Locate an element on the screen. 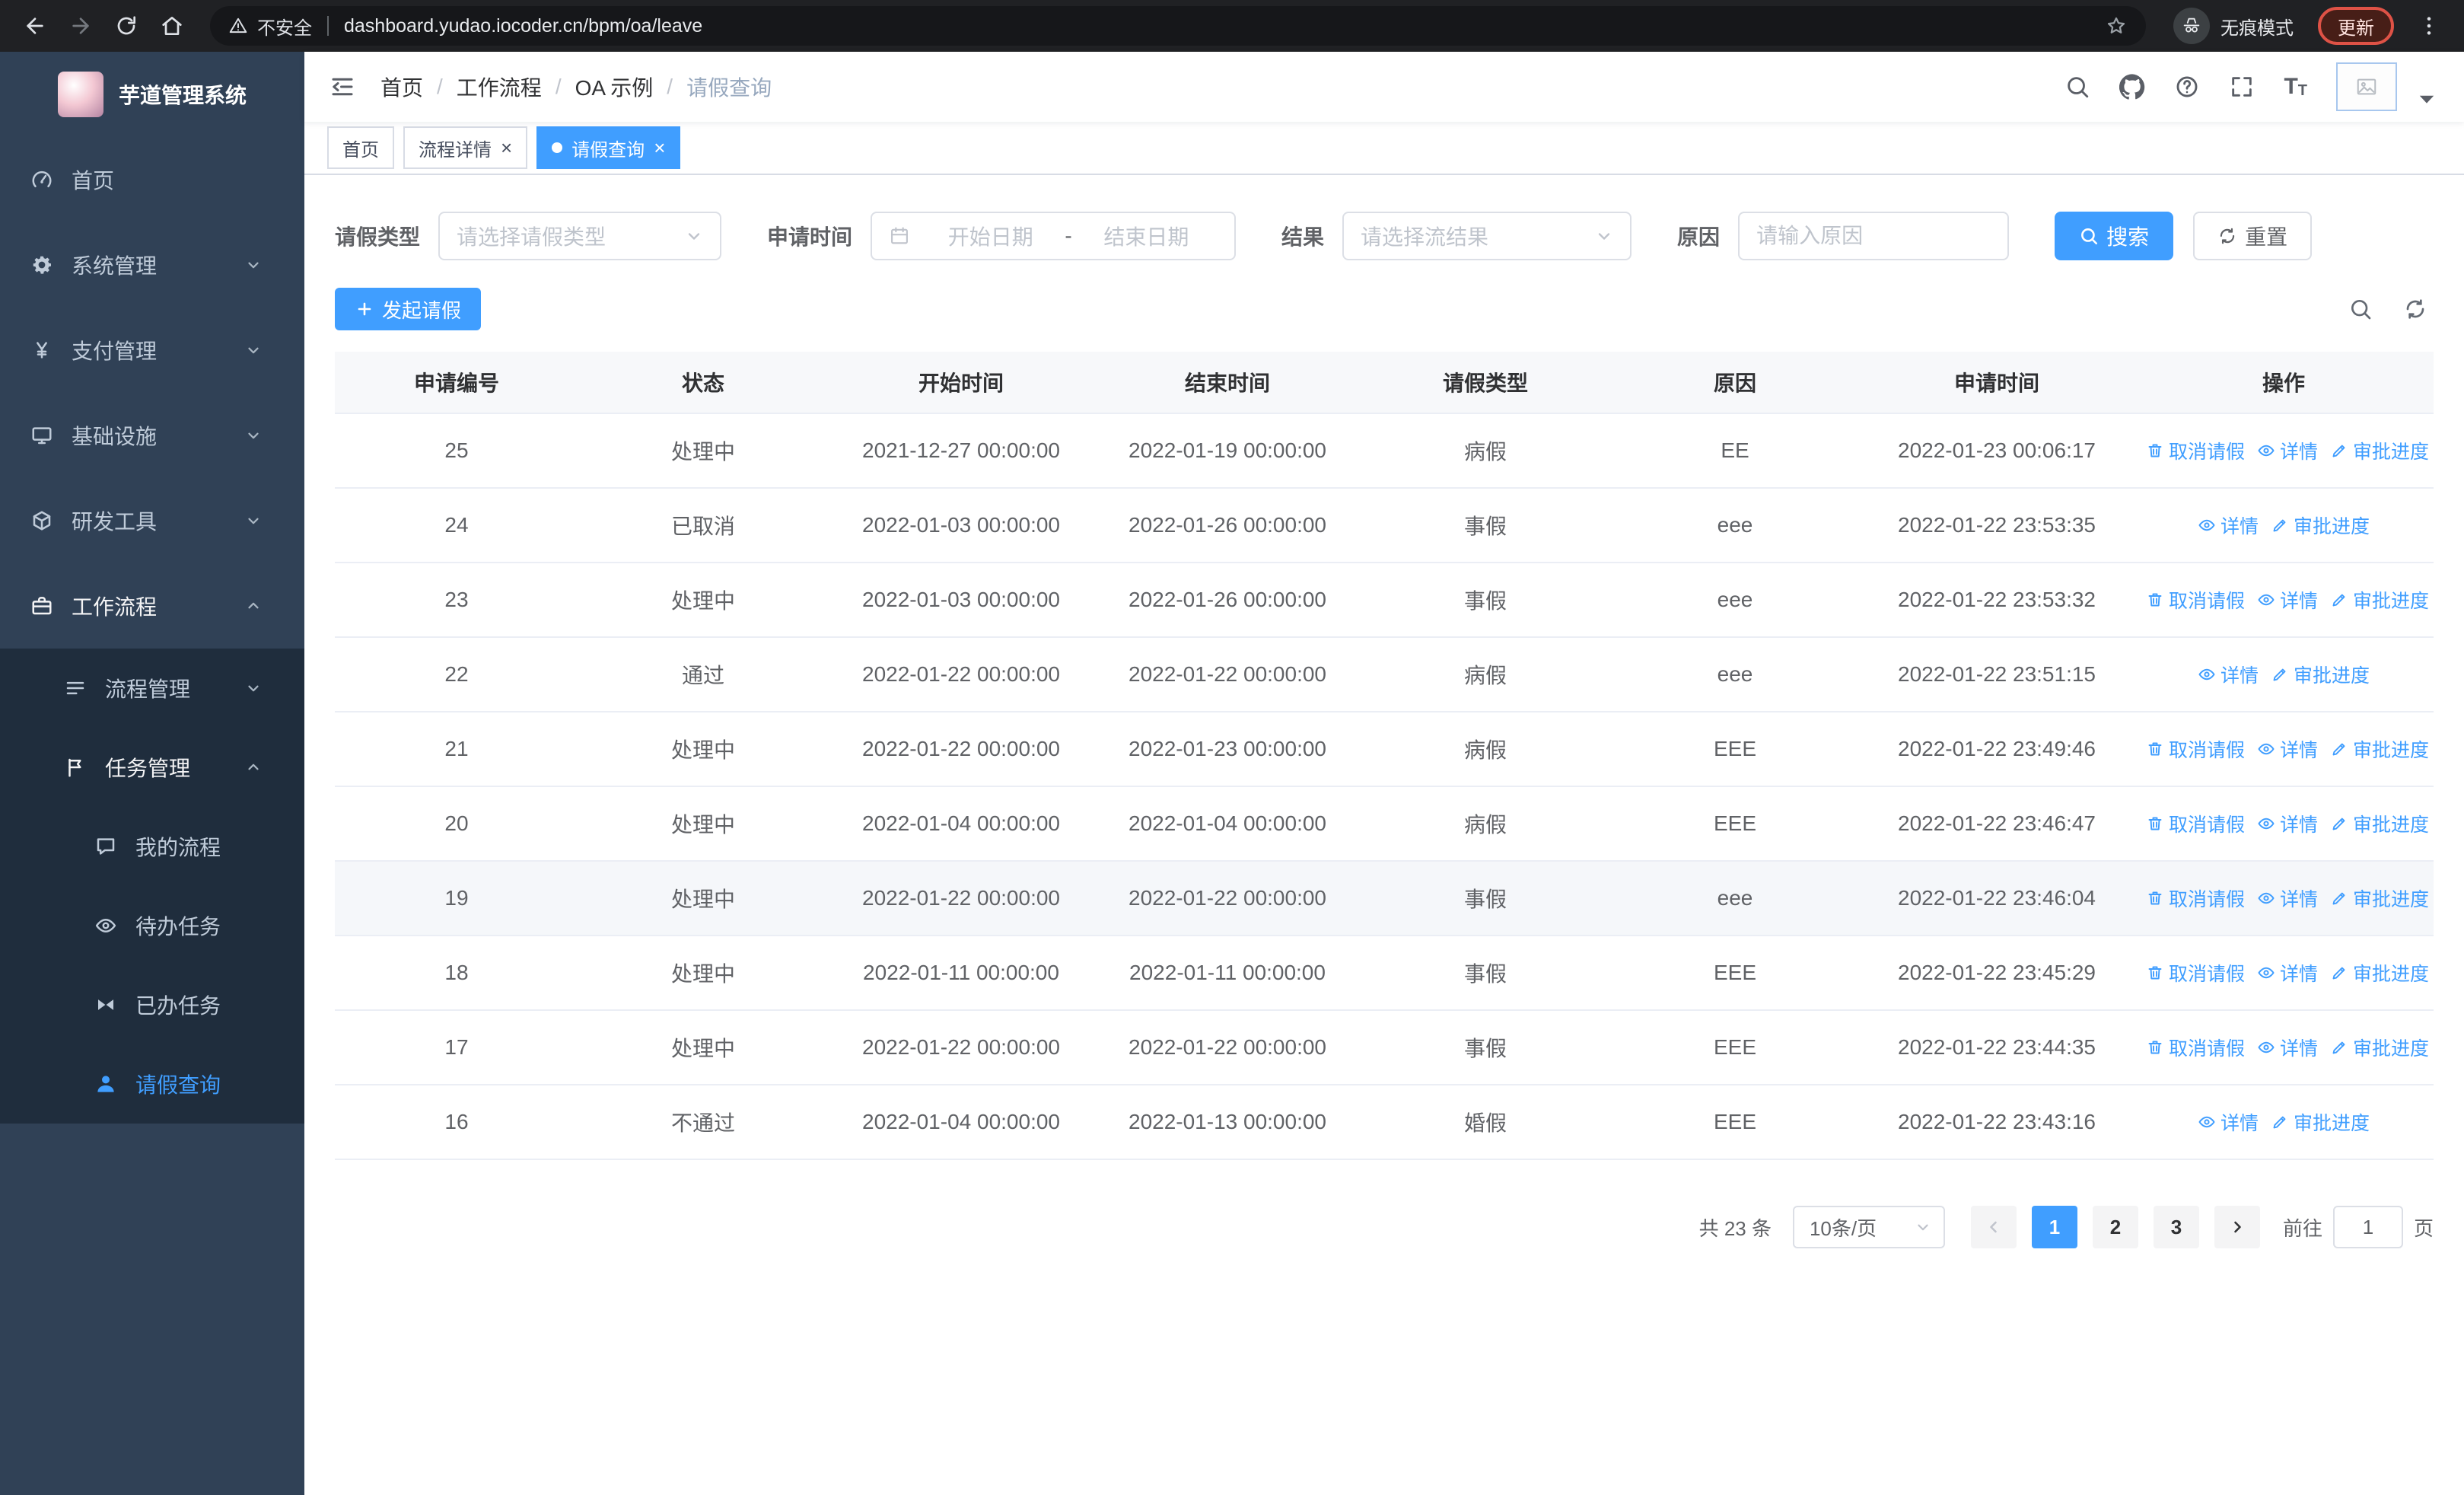 The height and width of the screenshot is (1495, 2464). update-button: 更新 is located at coordinates (2356, 26).